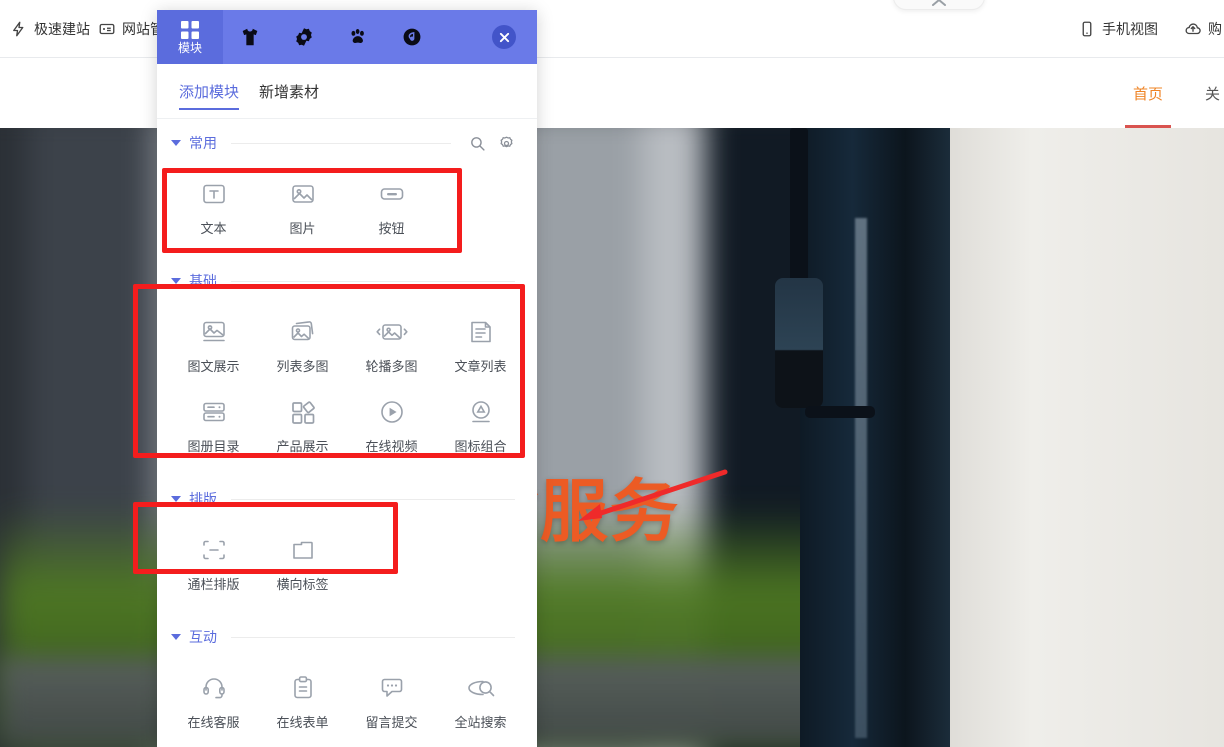 The image size is (1224, 747). What do you see at coordinates (213, 701) in the screenshot?
I see `module-item-online-service: 在线客服` at bounding box center [213, 701].